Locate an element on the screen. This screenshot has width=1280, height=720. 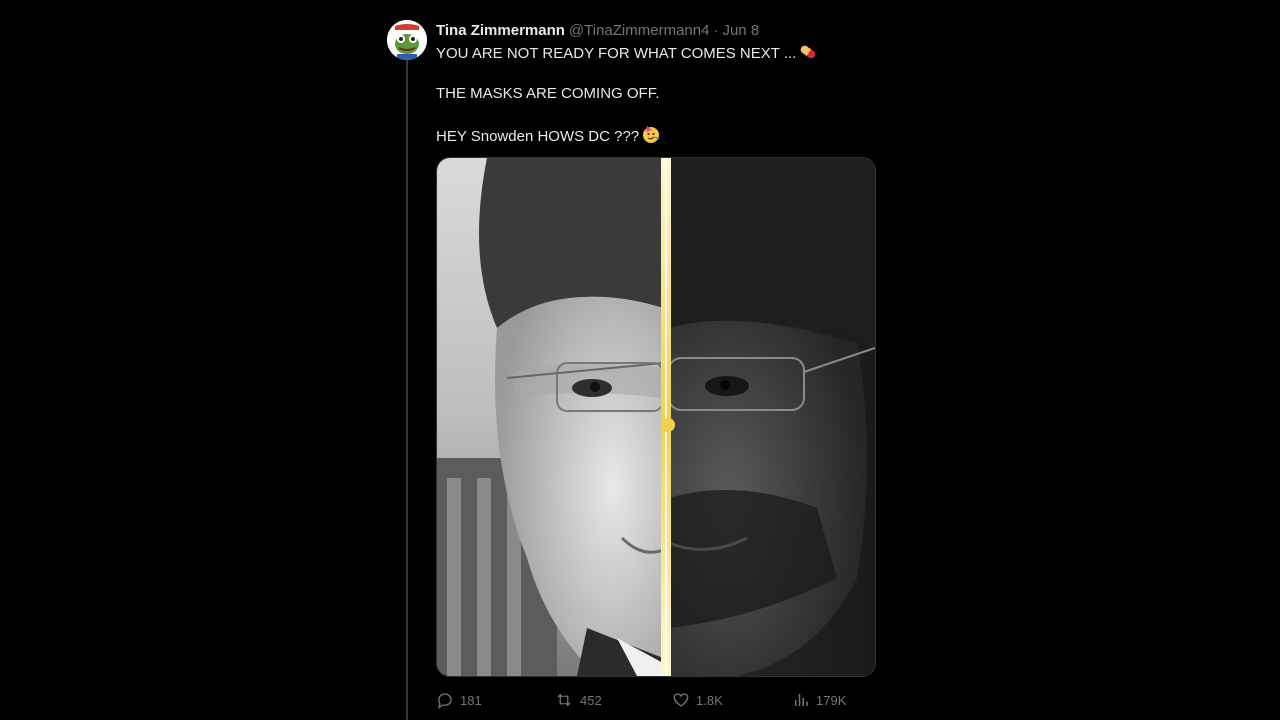
view-count: 179K is located at coordinates (831, 700).